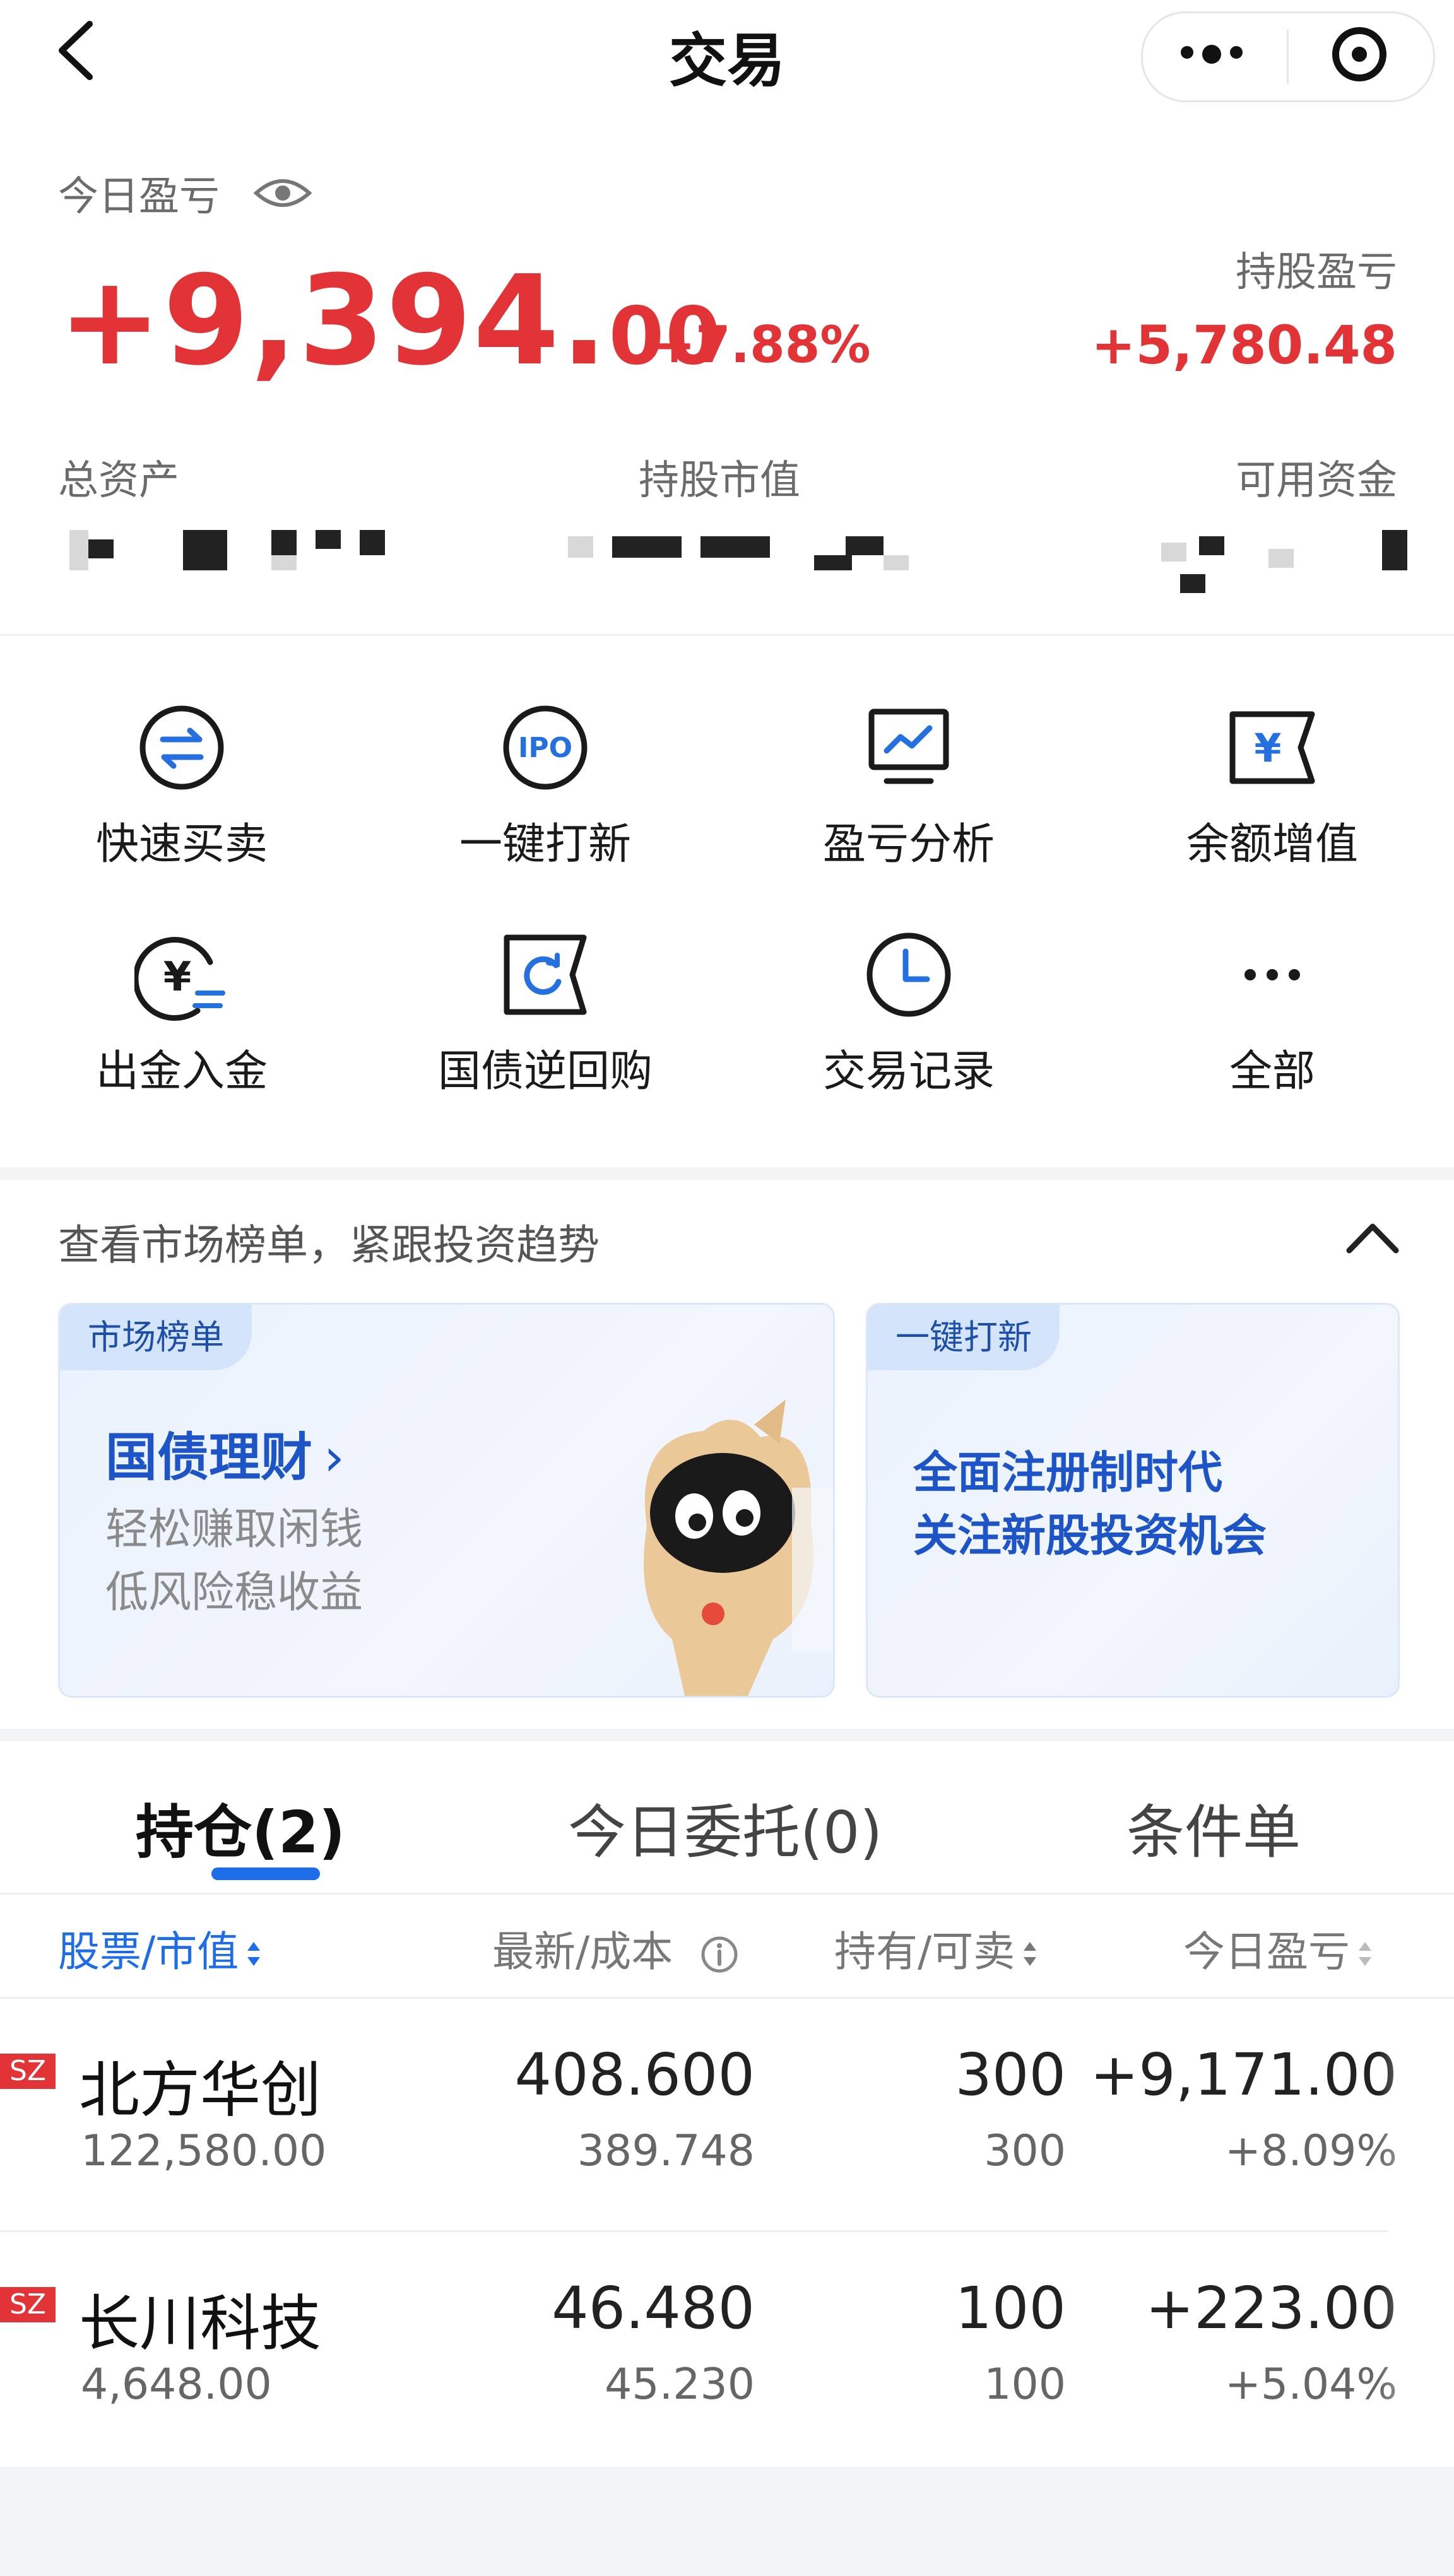 This screenshot has height=2576, width=1454. Describe the element at coordinates (1272, 1072) in the screenshot. I see `menu-label: 全部` at that location.